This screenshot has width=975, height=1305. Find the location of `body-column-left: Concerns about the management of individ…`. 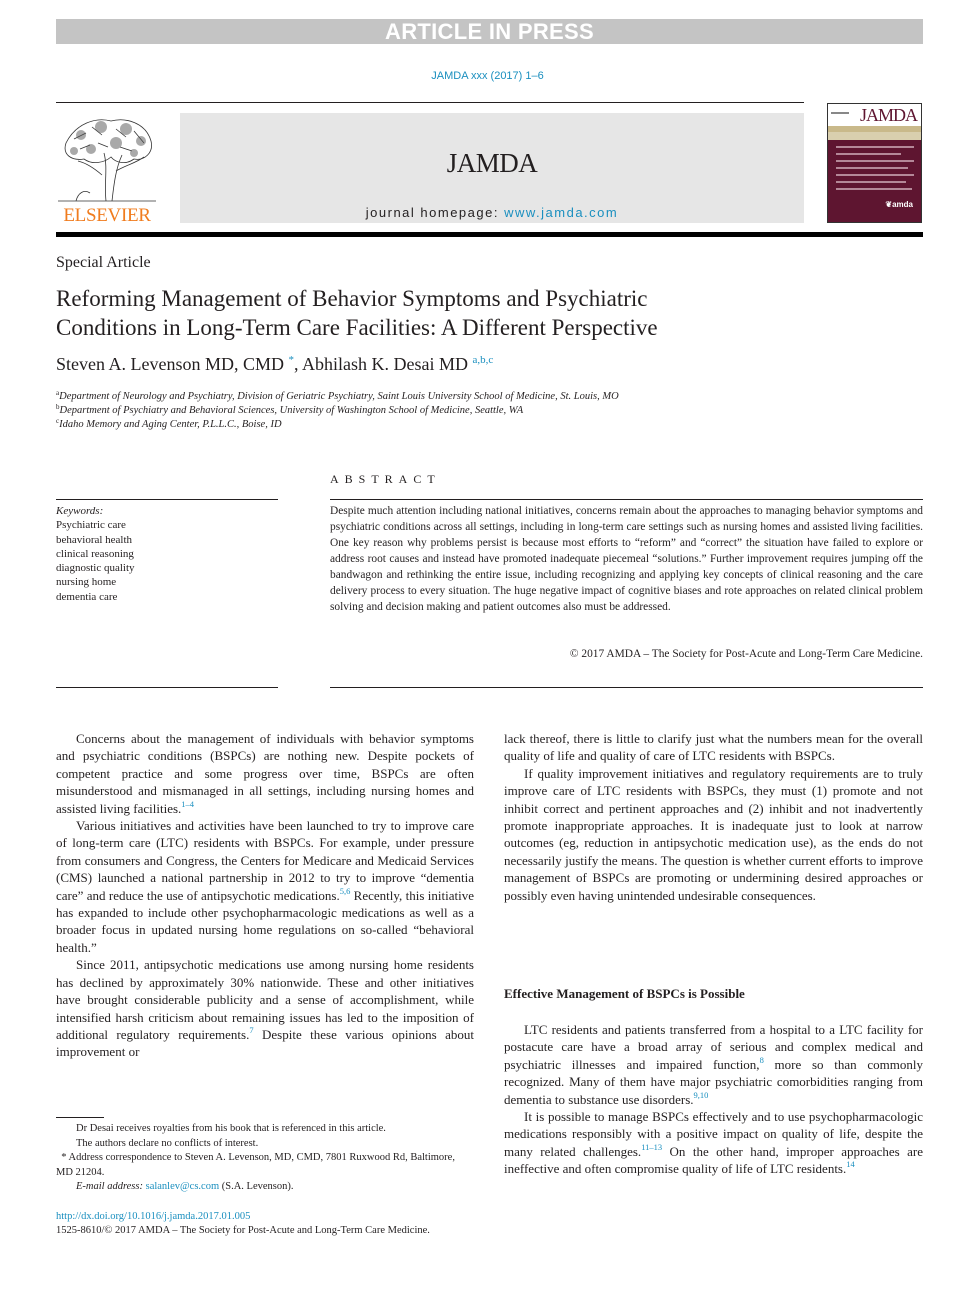

body-column-left: Concerns about the management of individ… is located at coordinates (265, 895).